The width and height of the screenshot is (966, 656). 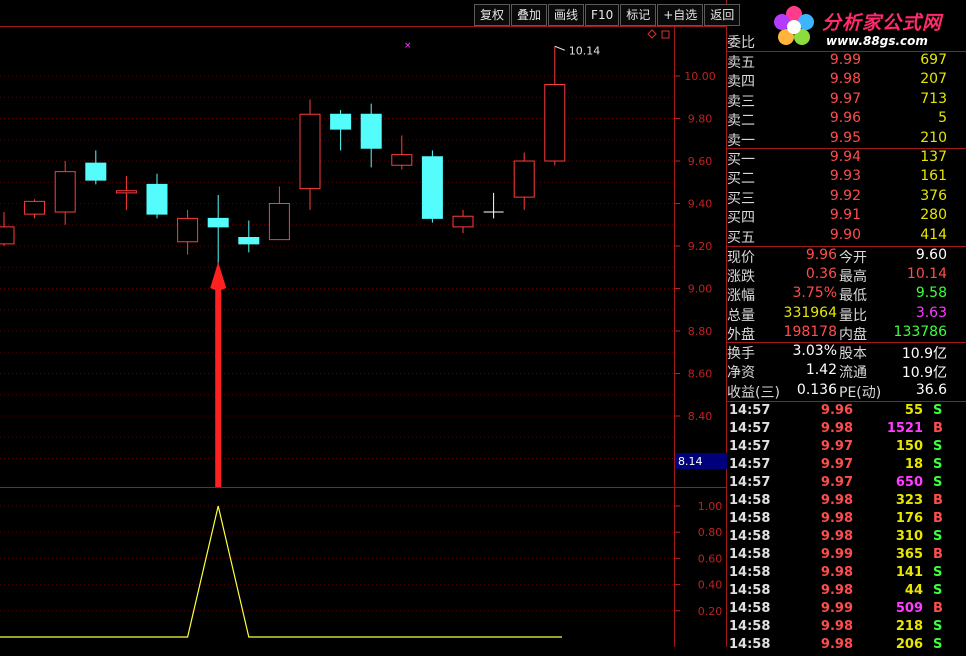 What do you see at coordinates (933, 215) in the screenshot?
I see `bid-volume: 280` at bounding box center [933, 215].